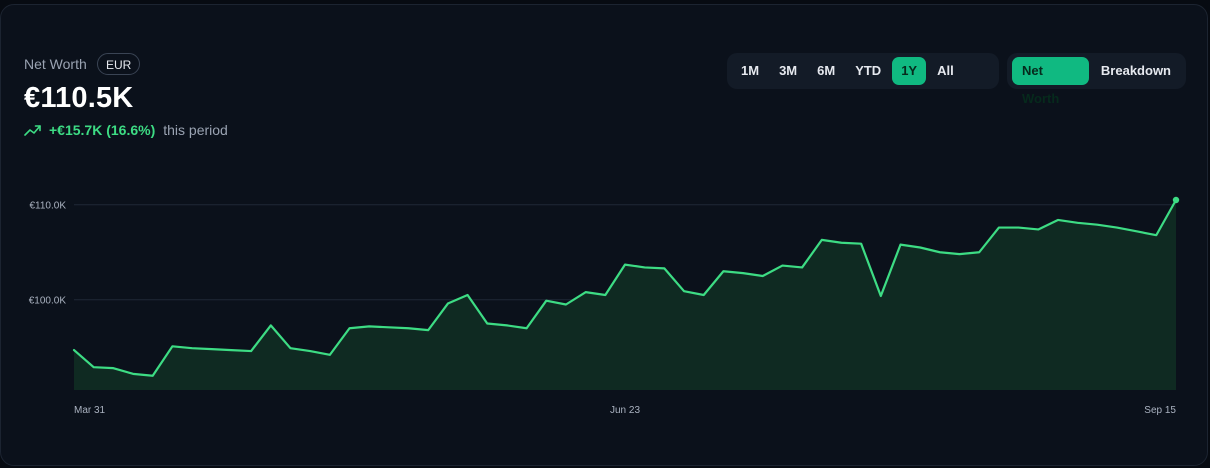  I want to click on latest-point-marker, so click(1176, 200).